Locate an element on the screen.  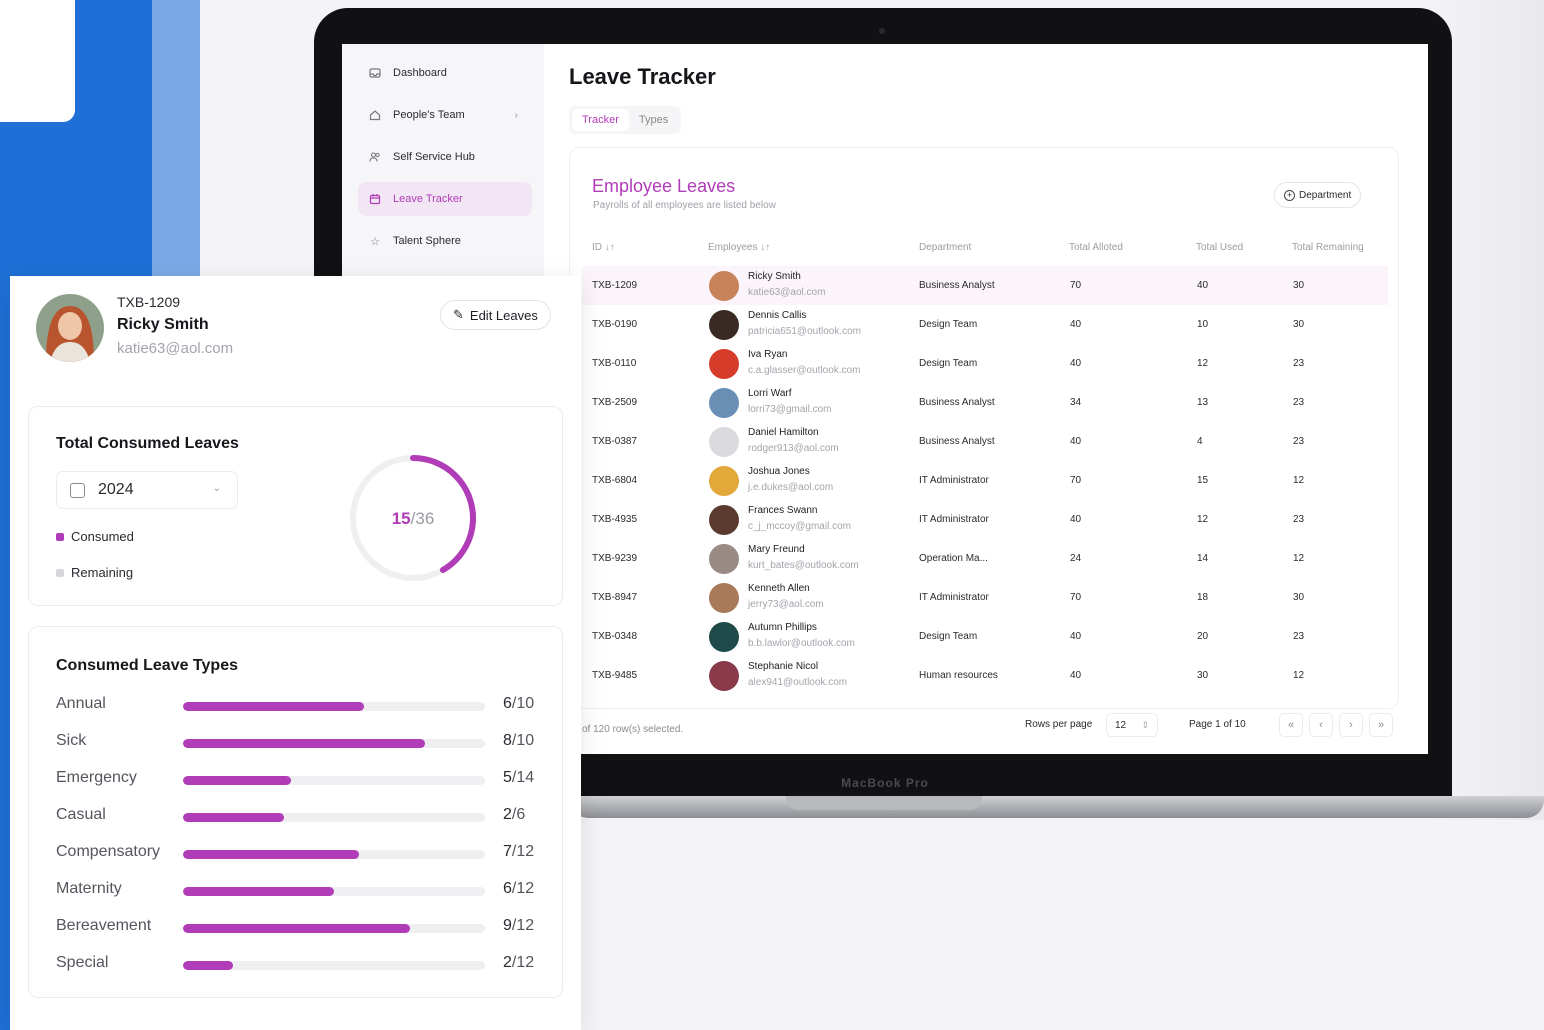
sidebar-item-leave-tracker: Leave Tracker is located at coordinates (445, 199).